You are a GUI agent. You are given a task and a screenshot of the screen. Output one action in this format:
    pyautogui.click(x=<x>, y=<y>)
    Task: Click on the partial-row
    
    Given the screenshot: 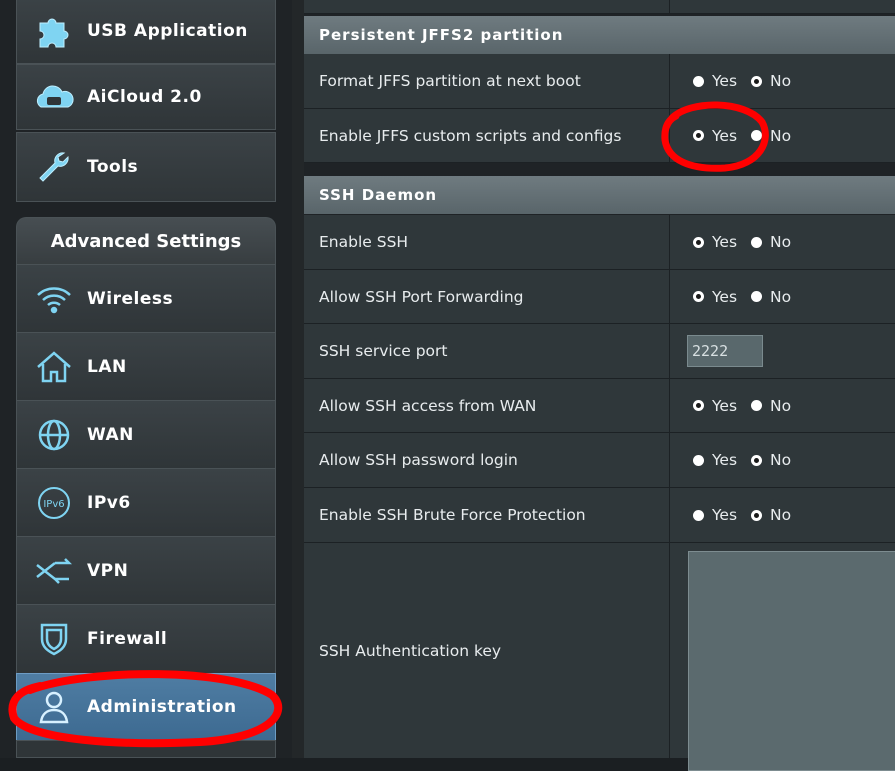 What is the action you would take?
    pyautogui.click(x=599, y=7)
    